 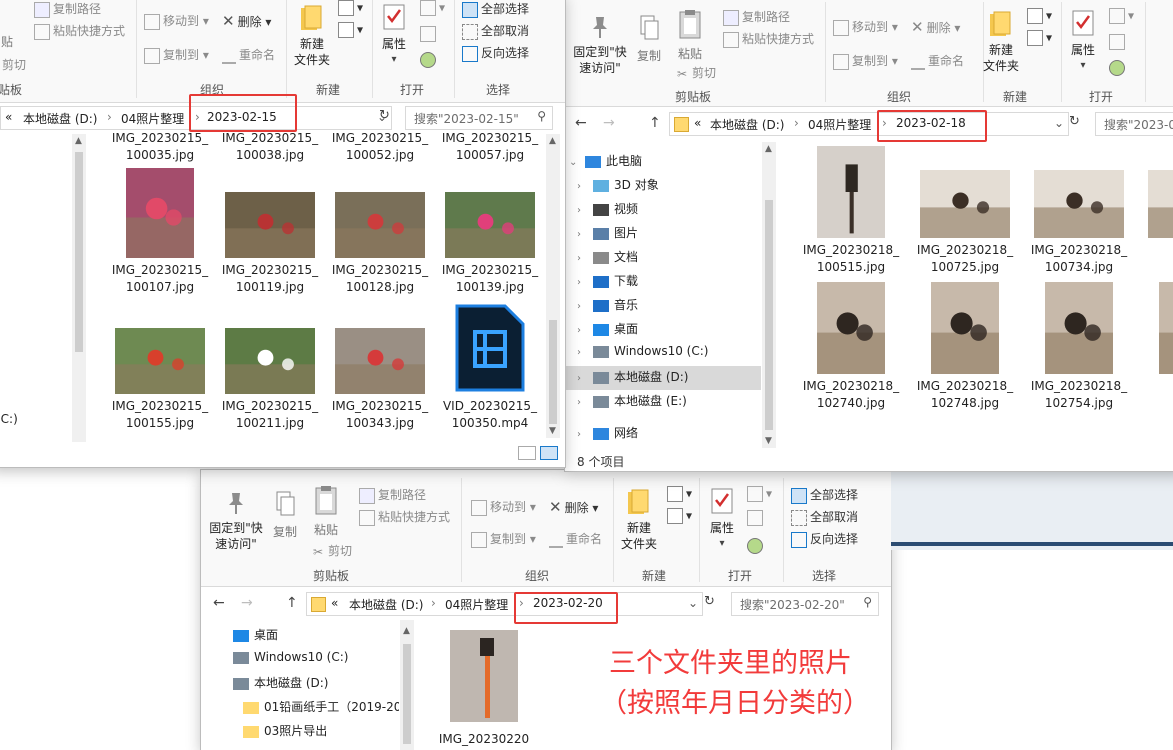 I want to click on paste-button: 粘贴, so click(x=690, y=35).